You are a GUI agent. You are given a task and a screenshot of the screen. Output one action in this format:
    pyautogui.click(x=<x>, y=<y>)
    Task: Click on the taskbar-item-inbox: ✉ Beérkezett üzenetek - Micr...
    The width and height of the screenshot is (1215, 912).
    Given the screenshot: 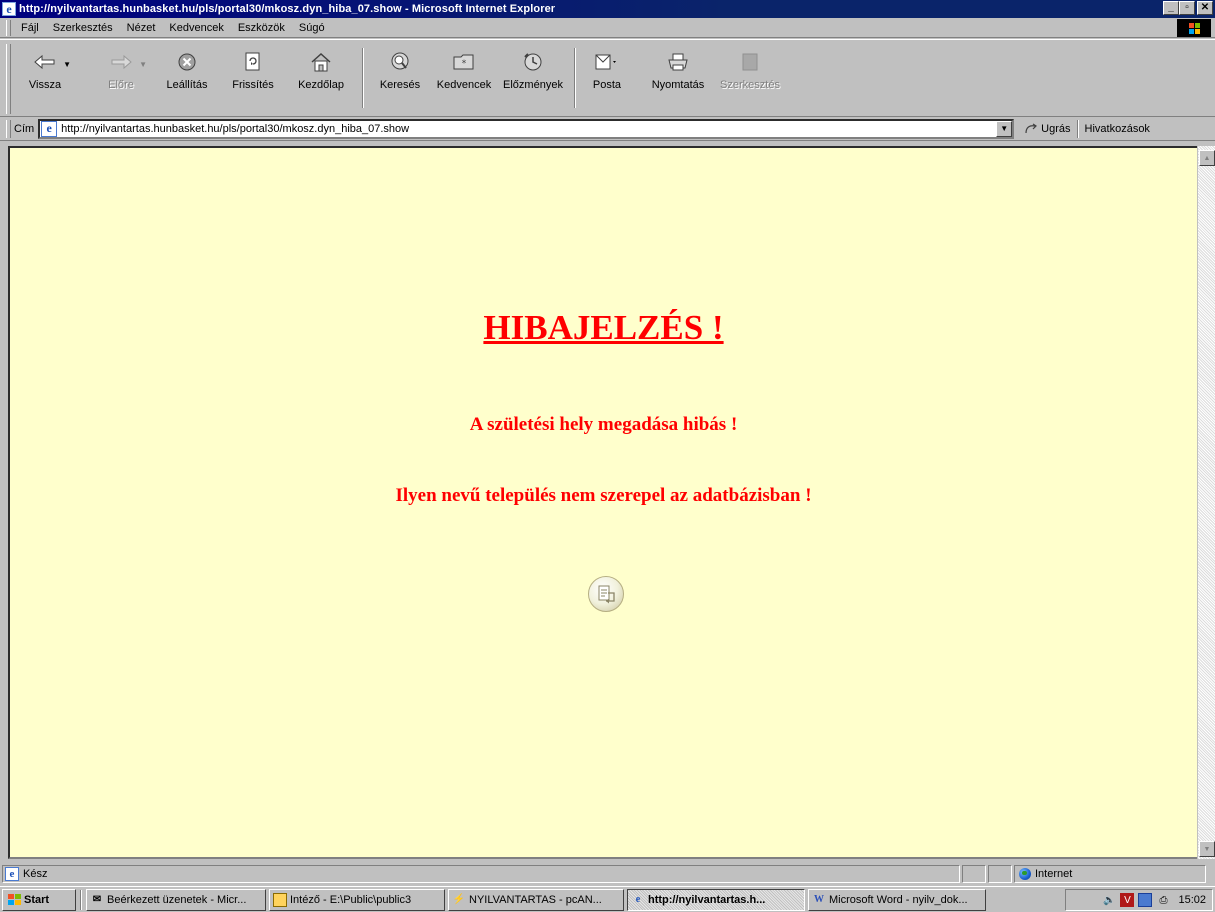 What is the action you would take?
    pyautogui.click(x=176, y=899)
    